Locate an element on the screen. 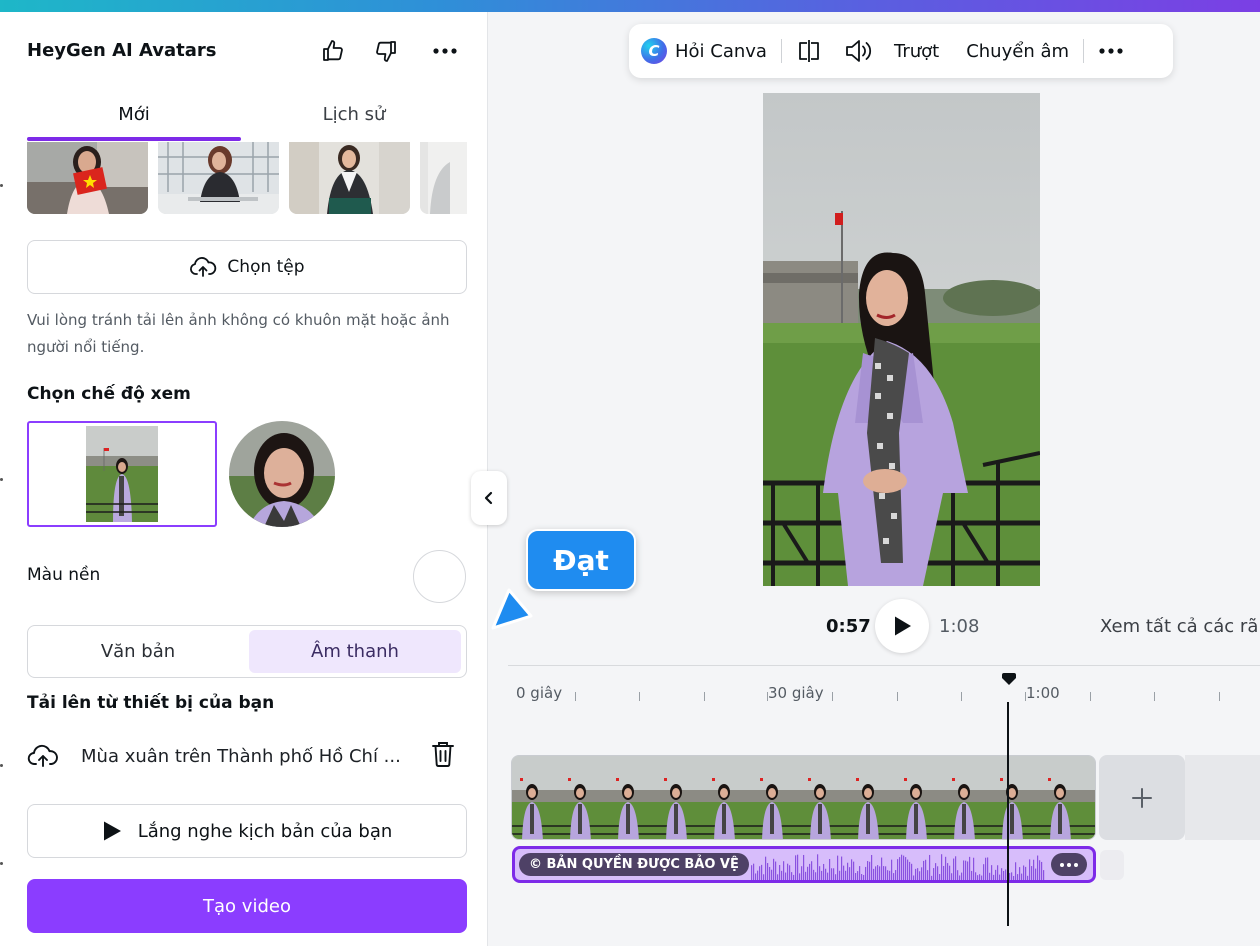 The image size is (1260, 946). playhead-handle is located at coordinates (1009, 680).